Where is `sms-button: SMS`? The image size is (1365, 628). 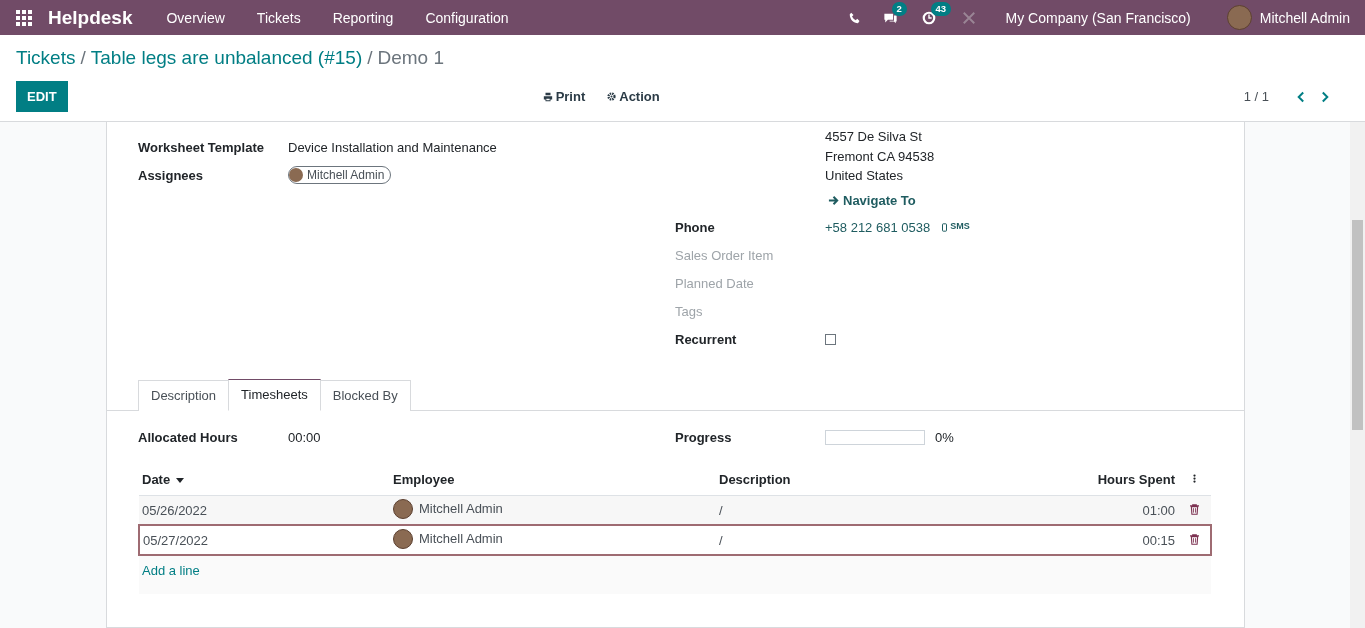 sms-button: SMS is located at coordinates (960, 225).